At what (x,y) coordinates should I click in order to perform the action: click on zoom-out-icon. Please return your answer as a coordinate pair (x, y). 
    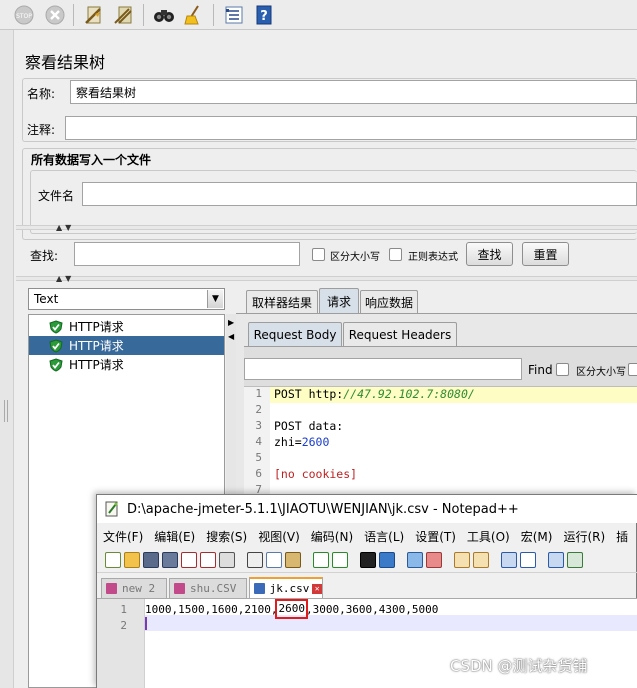
    Looking at the image, I should click on (434, 560).